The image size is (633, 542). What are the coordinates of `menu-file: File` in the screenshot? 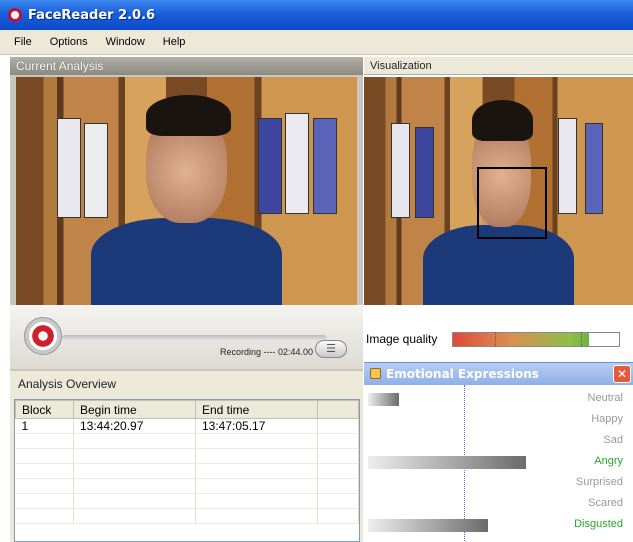 It's located at (23, 42).